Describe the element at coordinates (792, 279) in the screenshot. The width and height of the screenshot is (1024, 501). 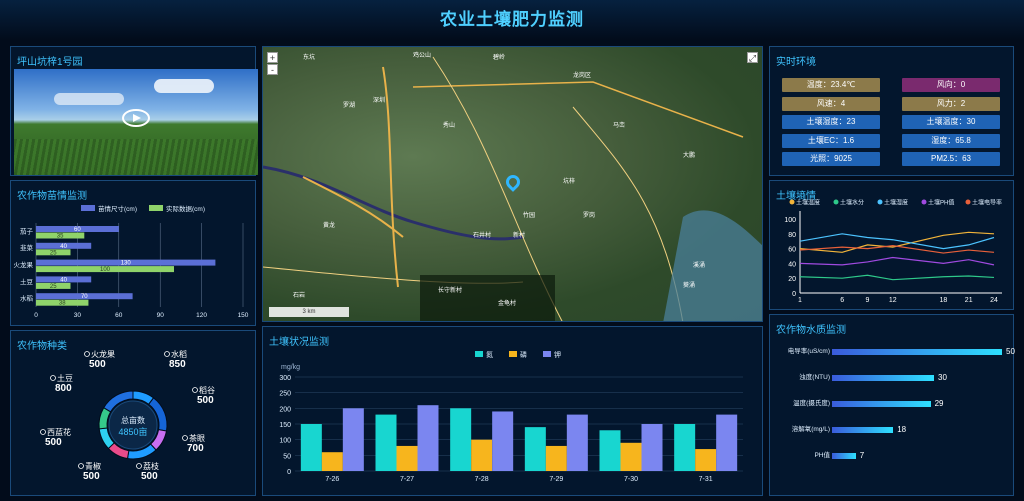
I see `y-tick-label: 20` at that location.